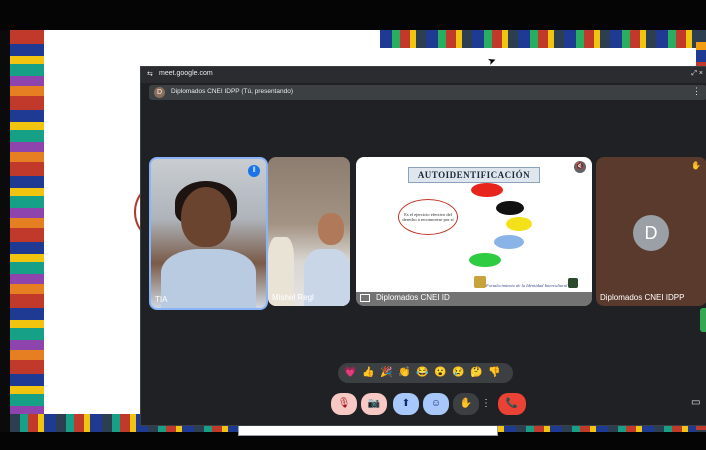  What do you see at coordinates (208, 278) in the screenshot?
I see `participant-body` at bounding box center [208, 278].